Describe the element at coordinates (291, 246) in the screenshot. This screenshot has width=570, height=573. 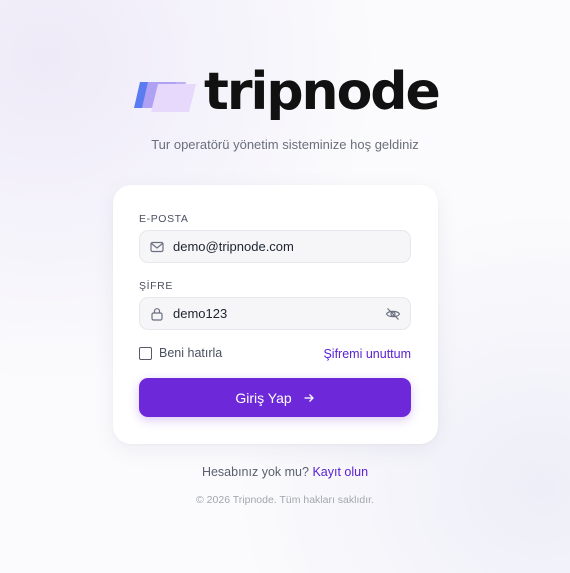
I see `email-value: demo@tripnode.com` at that location.